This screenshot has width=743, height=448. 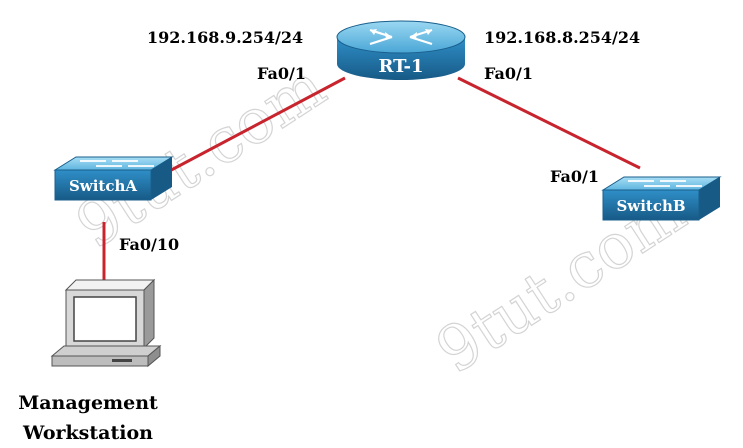 I want to click on switch-a-icon: SwitchA, so click(x=113, y=178).